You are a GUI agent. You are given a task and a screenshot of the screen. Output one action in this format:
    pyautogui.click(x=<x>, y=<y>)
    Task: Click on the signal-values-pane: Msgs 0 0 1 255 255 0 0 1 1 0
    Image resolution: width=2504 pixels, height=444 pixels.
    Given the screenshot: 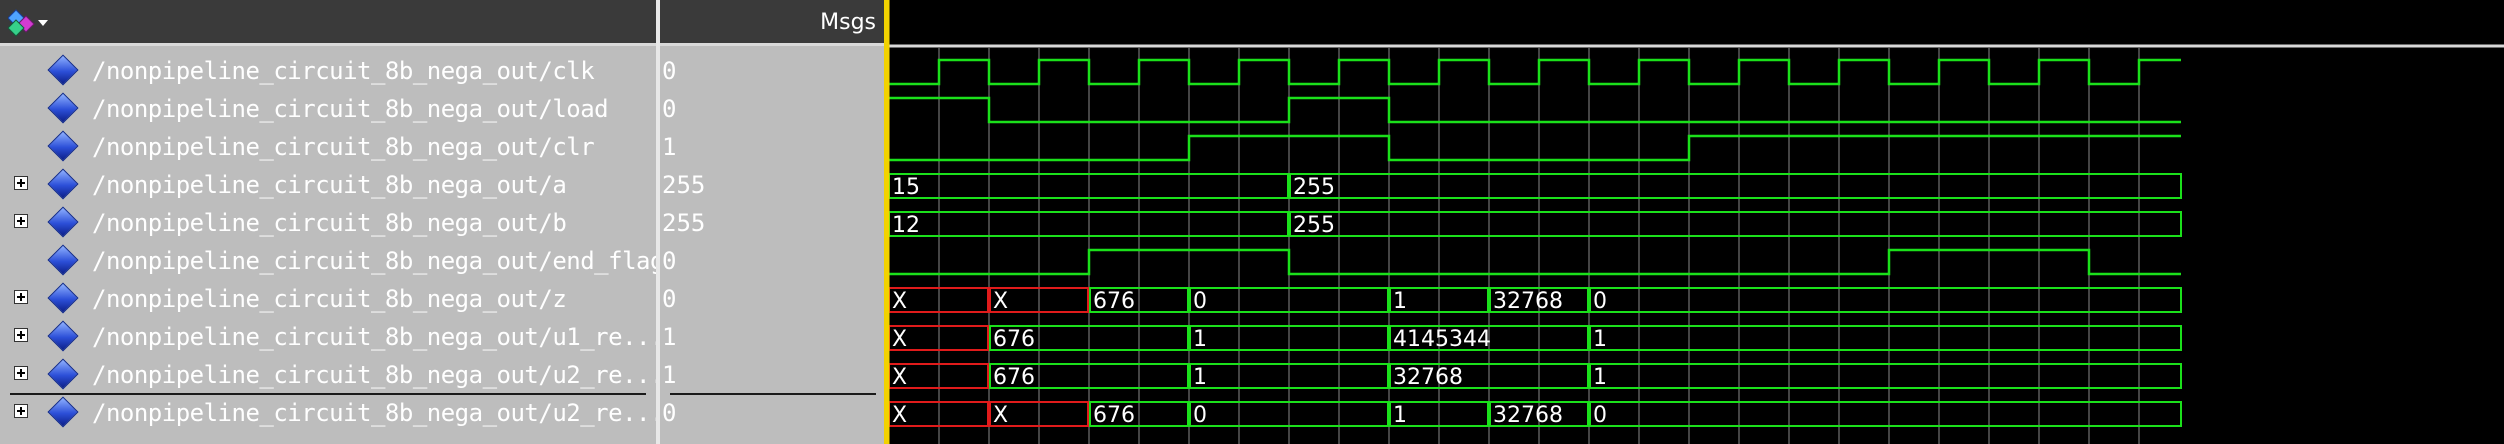 What is the action you would take?
    pyautogui.click(x=773, y=222)
    